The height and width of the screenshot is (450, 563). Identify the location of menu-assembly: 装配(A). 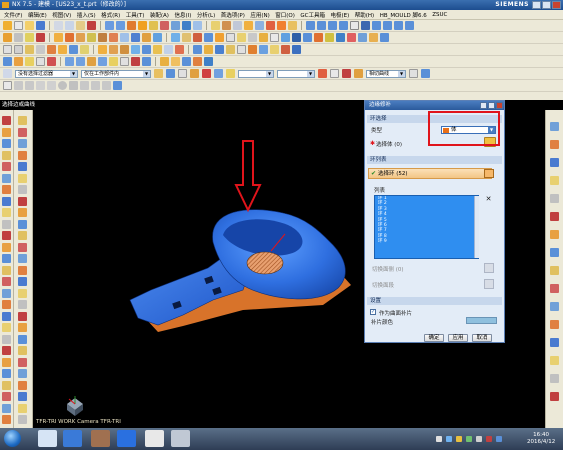
(159, 15).